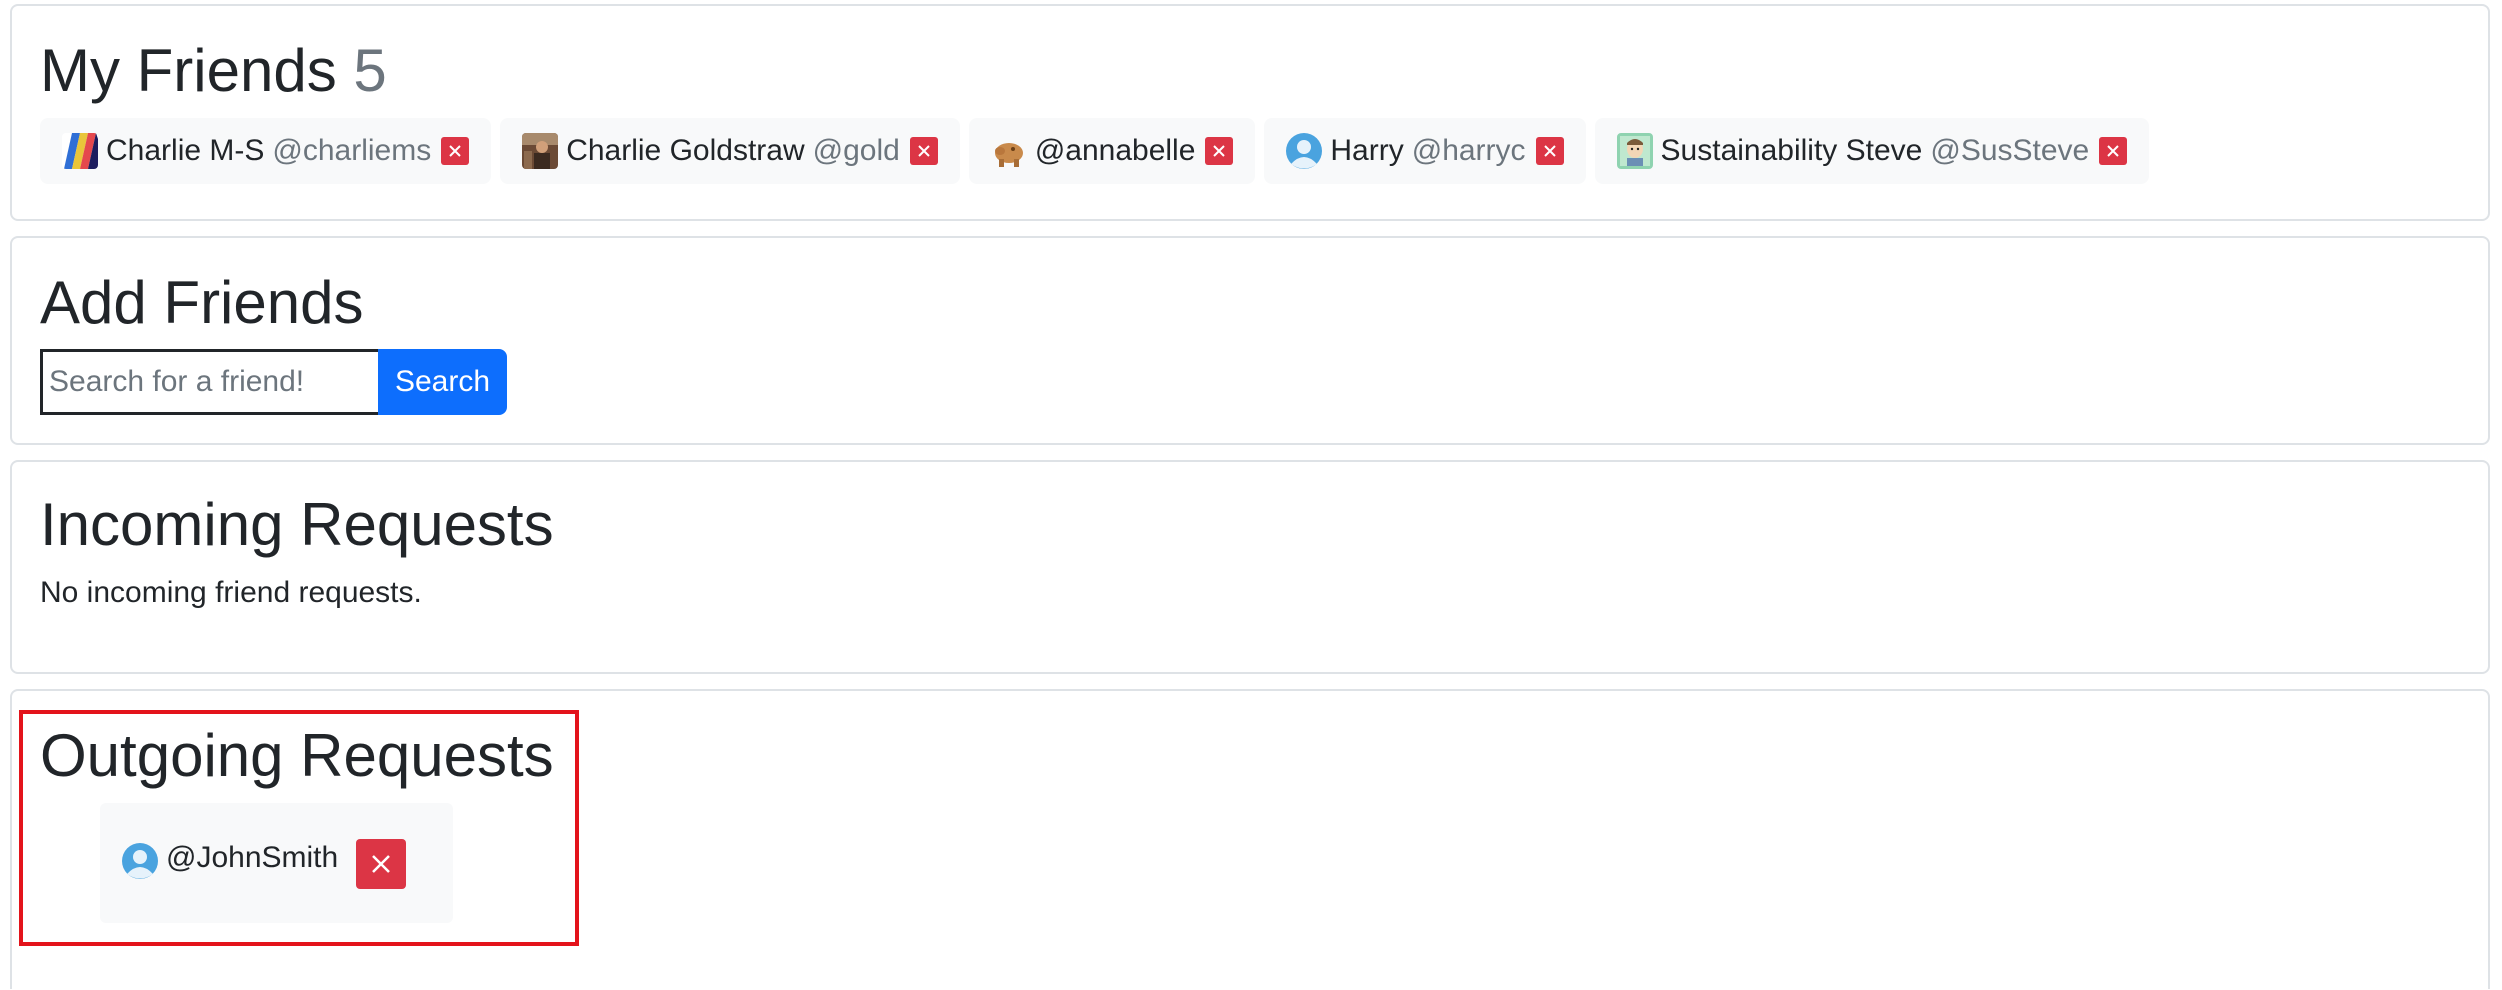 The width and height of the screenshot is (2502, 990). Describe the element at coordinates (1468, 150) in the screenshot. I see `friend-handle: @harryc` at that location.